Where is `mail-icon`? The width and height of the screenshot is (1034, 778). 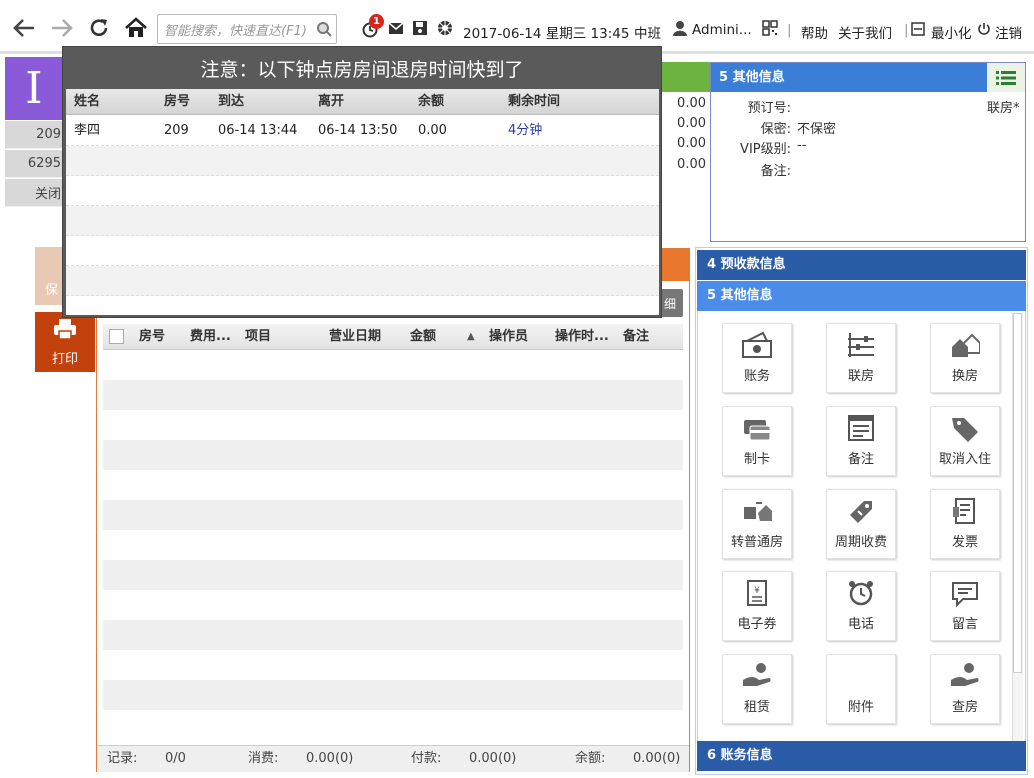
mail-icon is located at coordinates (397, 29).